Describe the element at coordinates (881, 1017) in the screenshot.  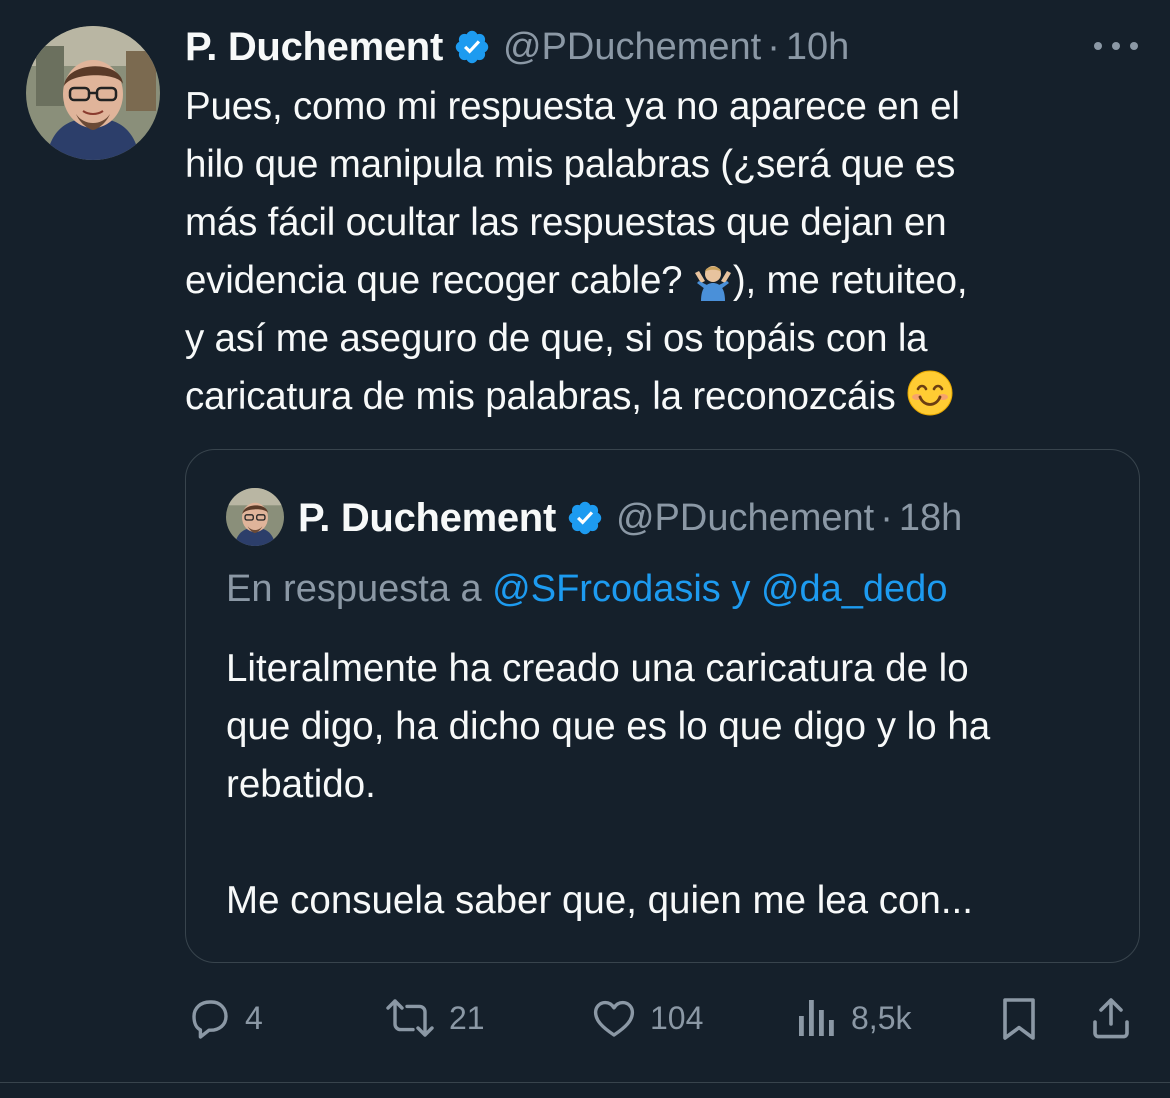
I see `views-count: 8,5k` at that location.